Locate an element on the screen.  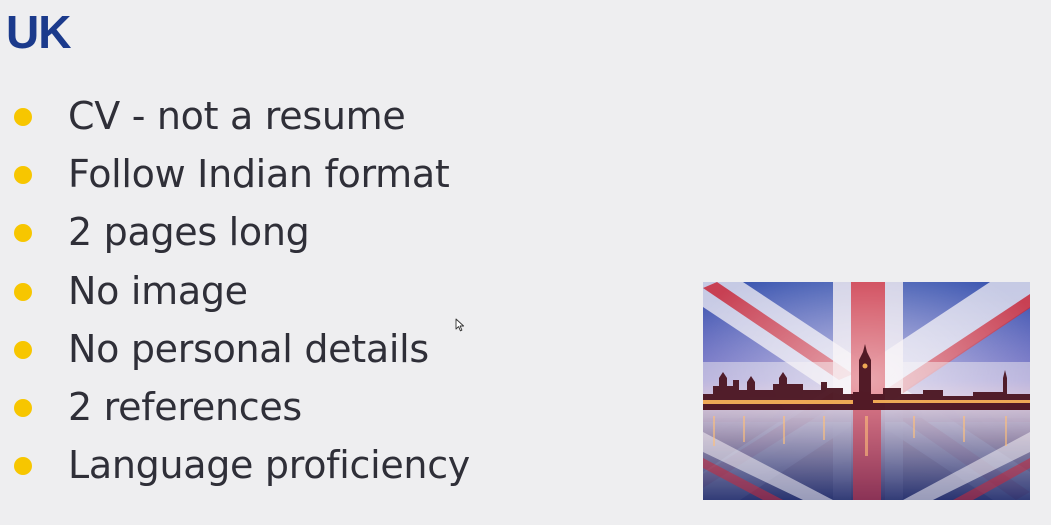
bullet-text: No personal details is located at coordinates (248, 348).